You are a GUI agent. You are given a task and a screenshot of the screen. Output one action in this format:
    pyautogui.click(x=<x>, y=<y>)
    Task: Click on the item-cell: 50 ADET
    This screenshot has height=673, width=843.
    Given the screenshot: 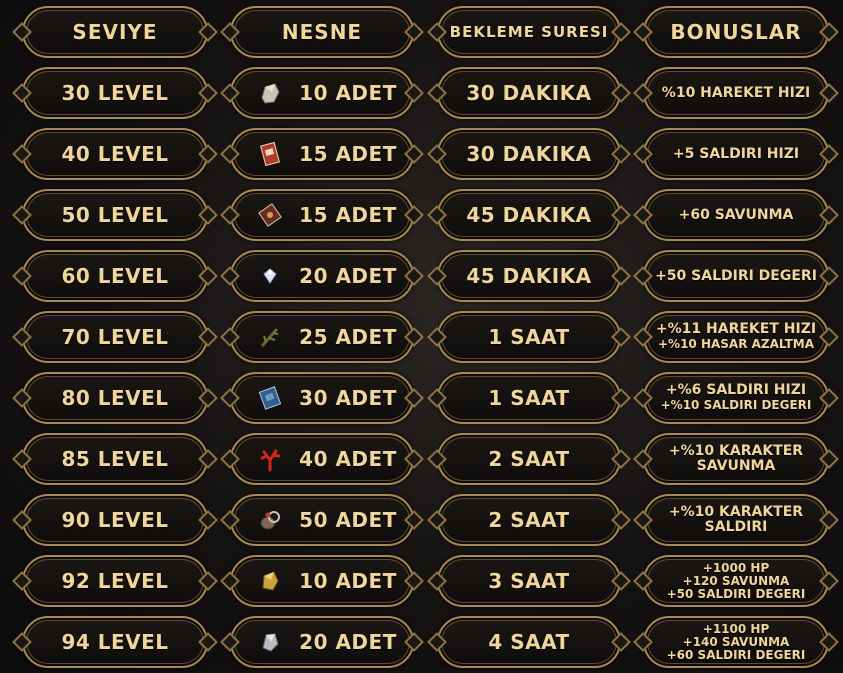 What is the action you would take?
    pyautogui.click(x=322, y=520)
    